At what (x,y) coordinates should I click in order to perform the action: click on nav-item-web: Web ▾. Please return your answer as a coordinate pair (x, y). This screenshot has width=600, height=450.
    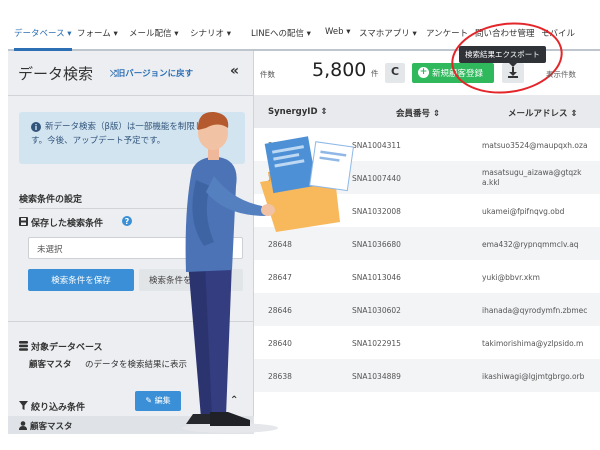
    Looking at the image, I should click on (338, 32).